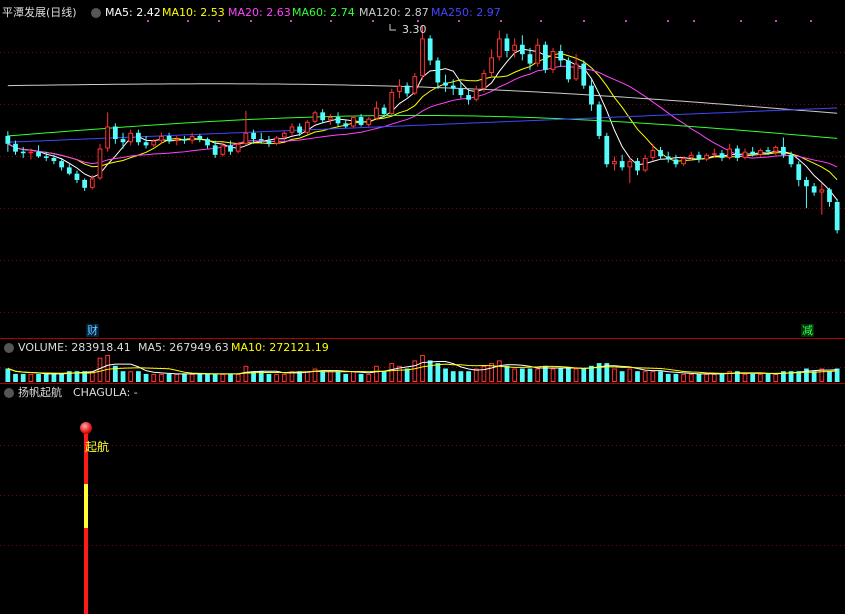 The height and width of the screenshot is (614, 845). What do you see at coordinates (9, 393) in the screenshot?
I see `indicator-settings-icon` at bounding box center [9, 393].